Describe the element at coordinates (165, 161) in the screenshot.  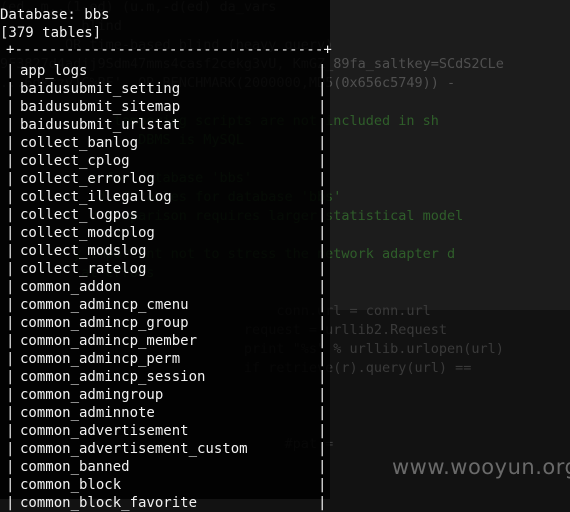
I see `table-row: | collect_cplog |` at that location.